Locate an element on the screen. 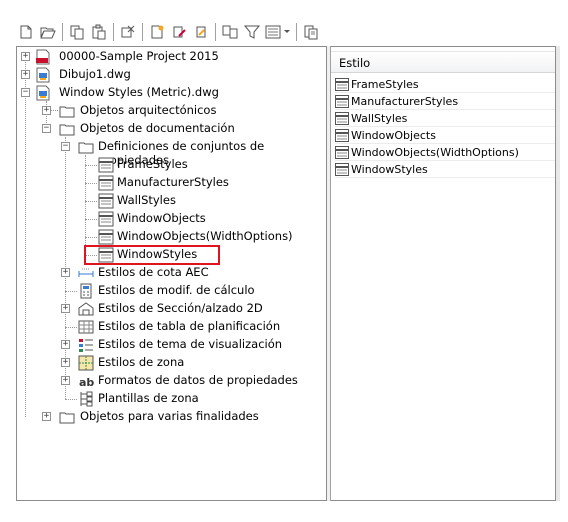  tree-label: Window Styles (Metric).dwg is located at coordinates (139, 92).